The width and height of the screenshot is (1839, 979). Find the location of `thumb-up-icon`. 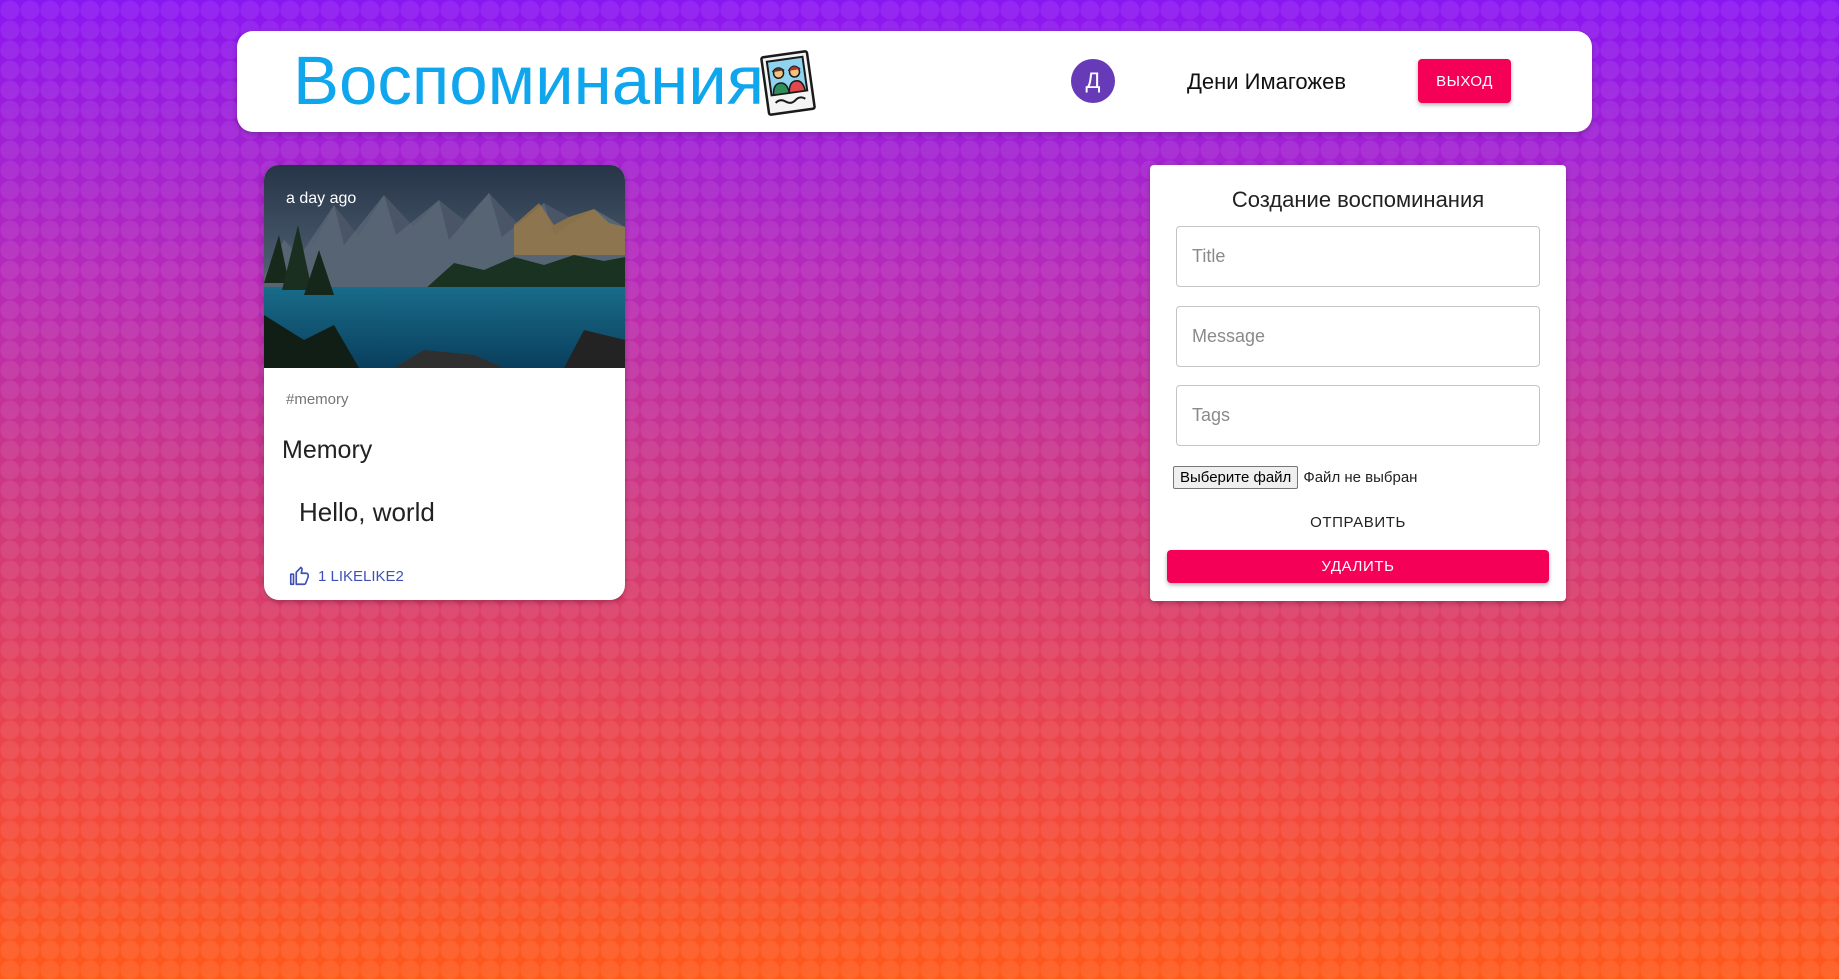

thumb-up-icon is located at coordinates (299, 576).